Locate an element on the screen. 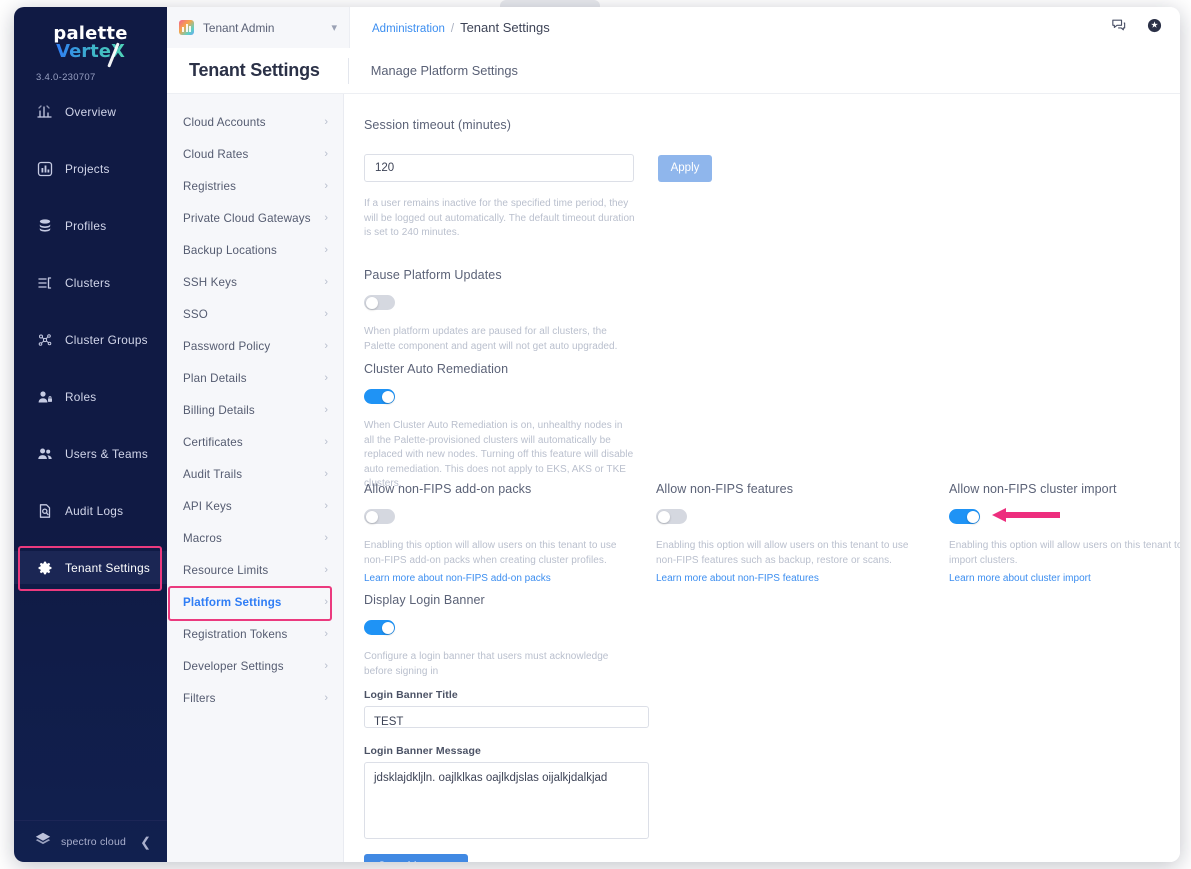 This screenshot has width=1191, height=869. subnav-item-label: Filters is located at coordinates (199, 698).